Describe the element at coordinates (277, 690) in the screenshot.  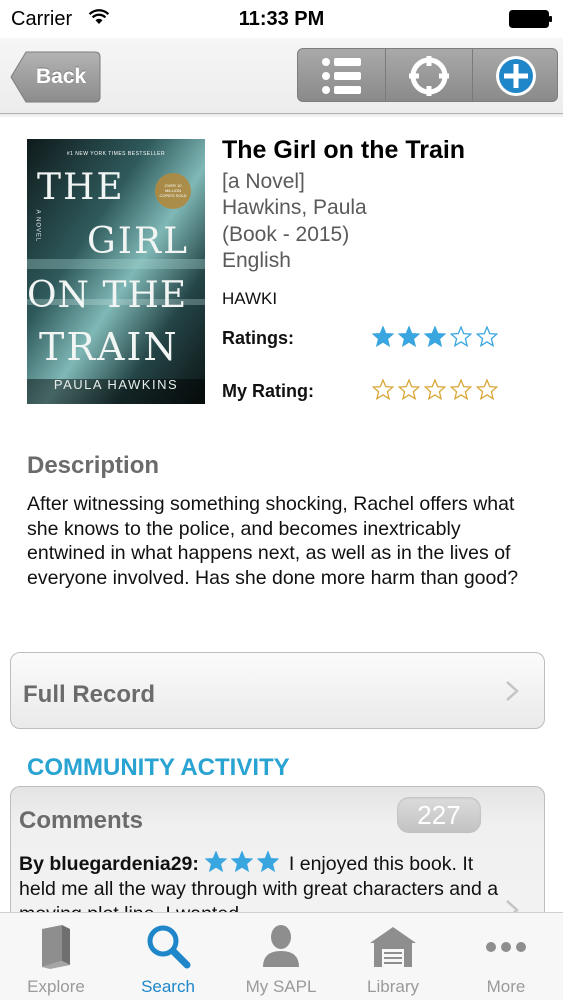
I see `full-record-row: Full Record` at that location.